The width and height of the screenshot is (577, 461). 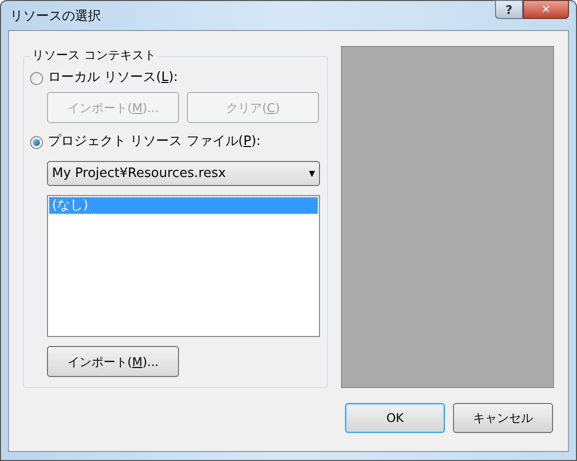 What do you see at coordinates (94, 55) in the screenshot?
I see `group-title: リソース コンテキスト` at bounding box center [94, 55].